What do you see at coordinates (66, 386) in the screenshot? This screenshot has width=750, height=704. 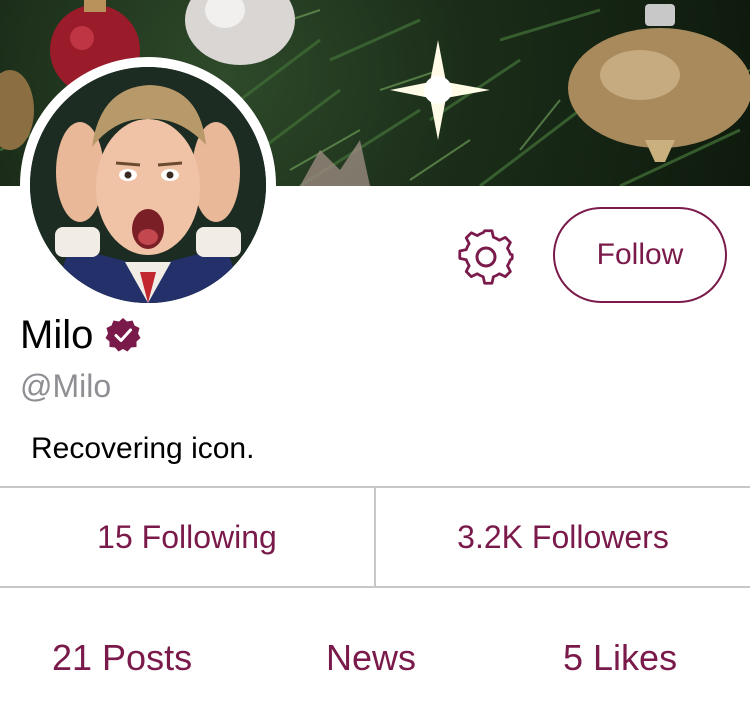 I see `handle: @Milo` at bounding box center [66, 386].